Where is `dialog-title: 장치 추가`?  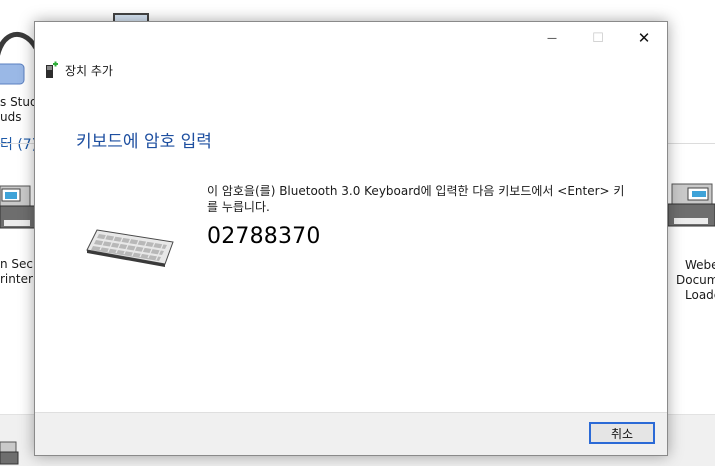 dialog-title: 장치 추가 is located at coordinates (89, 70).